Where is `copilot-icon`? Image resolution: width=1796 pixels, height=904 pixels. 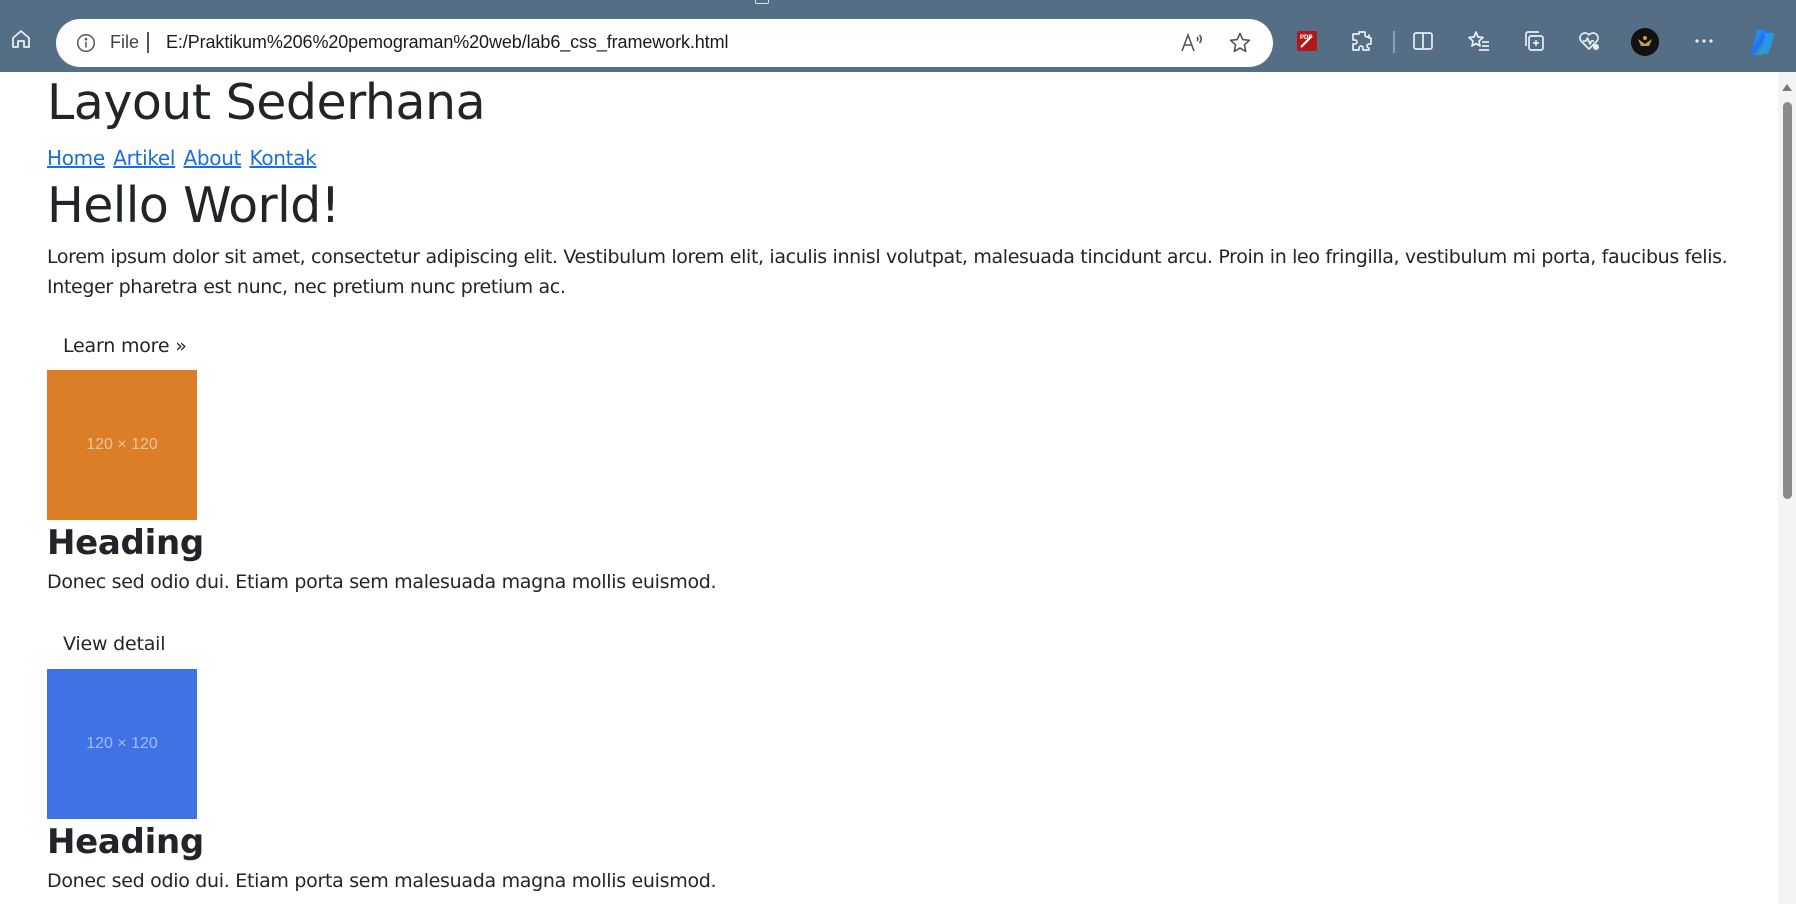 copilot-icon is located at coordinates (1762, 42).